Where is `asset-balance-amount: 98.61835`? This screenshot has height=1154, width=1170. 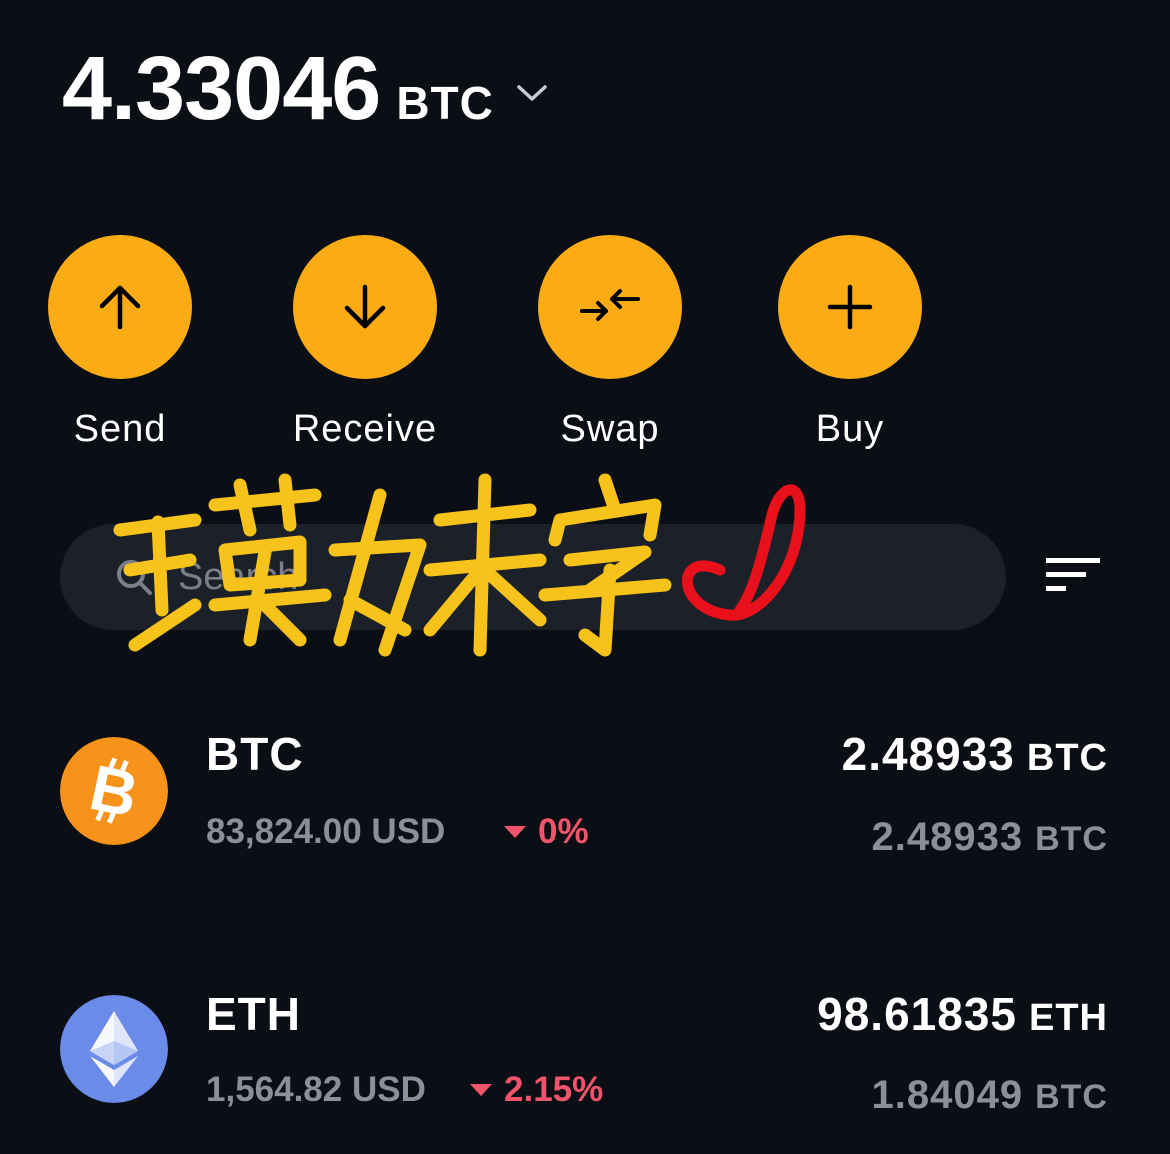 asset-balance-amount: 98.61835 is located at coordinates (917, 1014).